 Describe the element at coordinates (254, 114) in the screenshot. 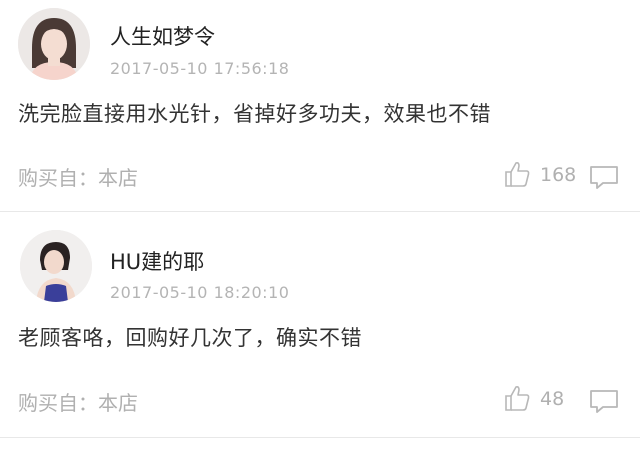

I see `review-comment: 洗完脸直接用水光针，省掉好多功夫，效果也不错` at that location.